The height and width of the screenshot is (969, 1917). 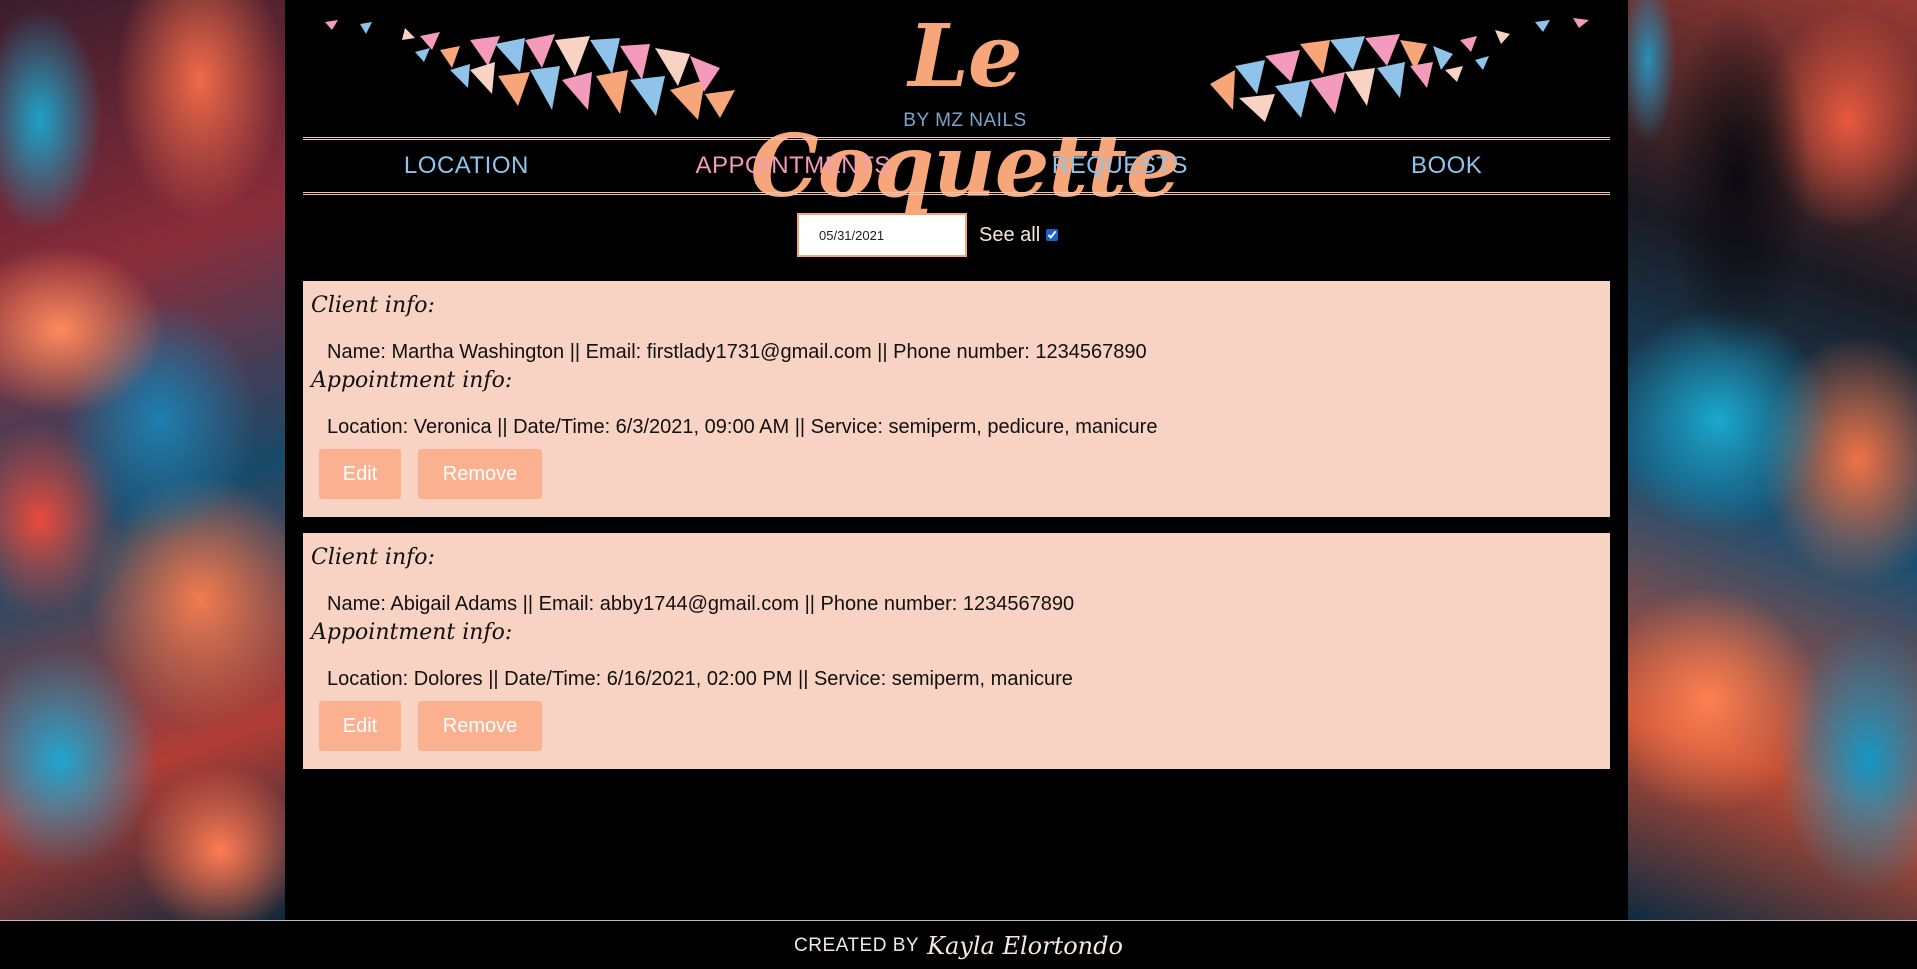 I want to click on background-art-right, so click(x=1772, y=460).